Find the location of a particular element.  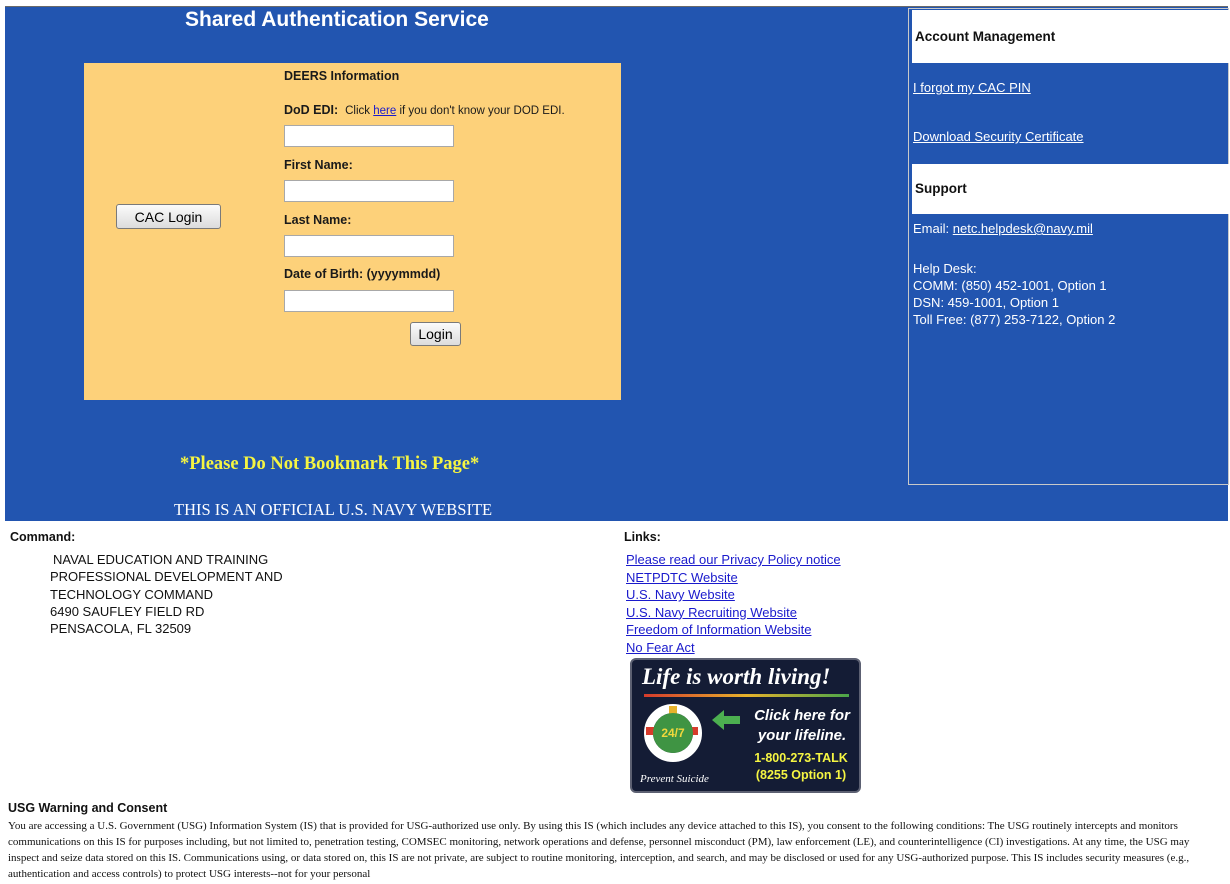

helpdesk-comm: COMM: (850) 452-1001, Option 1 is located at coordinates (1010, 285).